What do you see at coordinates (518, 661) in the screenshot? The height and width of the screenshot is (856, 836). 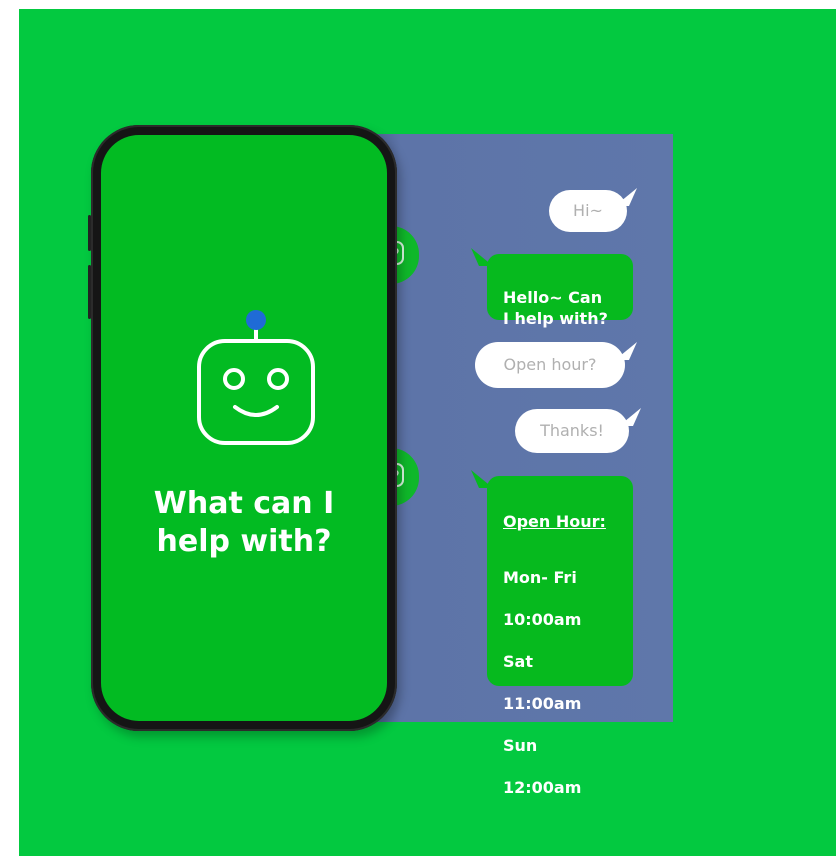 I see `hours-days-saturday: Sat` at bounding box center [518, 661].